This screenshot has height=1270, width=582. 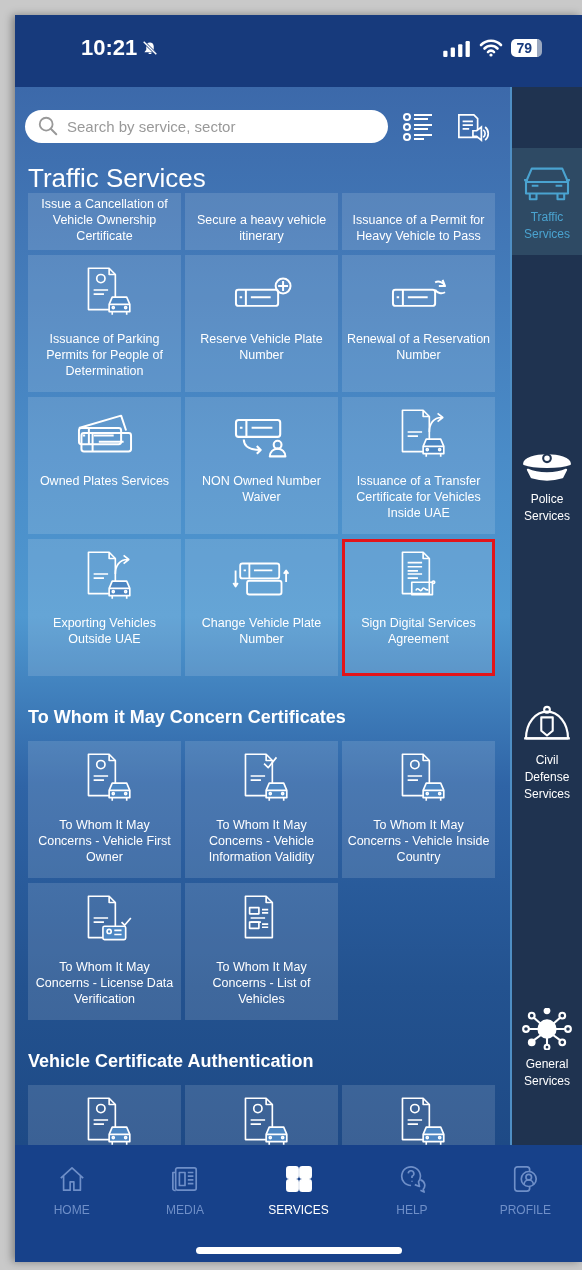 I want to click on search-icon, so click(x=48, y=126).